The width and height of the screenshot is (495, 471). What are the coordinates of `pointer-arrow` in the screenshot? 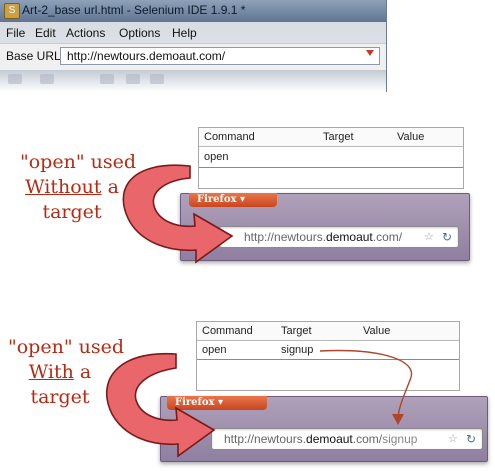 It's located at (366, 387).